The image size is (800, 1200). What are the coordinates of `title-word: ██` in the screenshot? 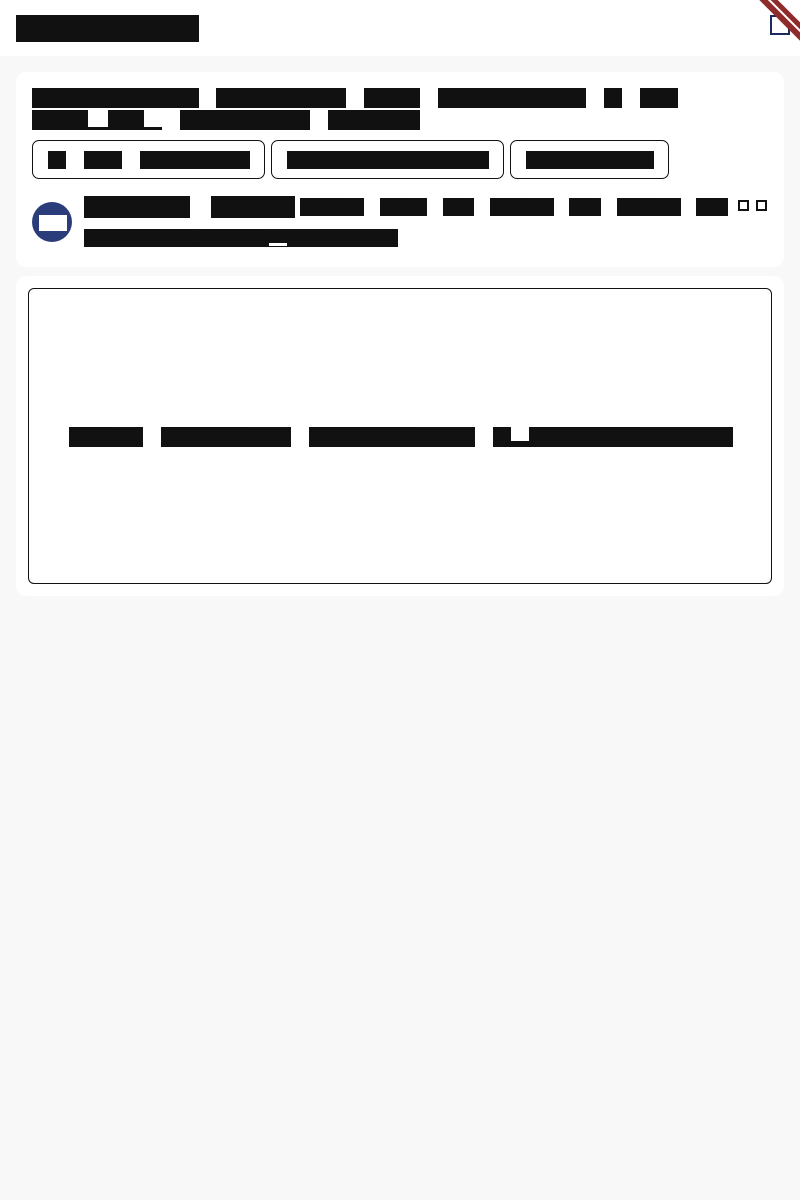 It's located at (659, 98).